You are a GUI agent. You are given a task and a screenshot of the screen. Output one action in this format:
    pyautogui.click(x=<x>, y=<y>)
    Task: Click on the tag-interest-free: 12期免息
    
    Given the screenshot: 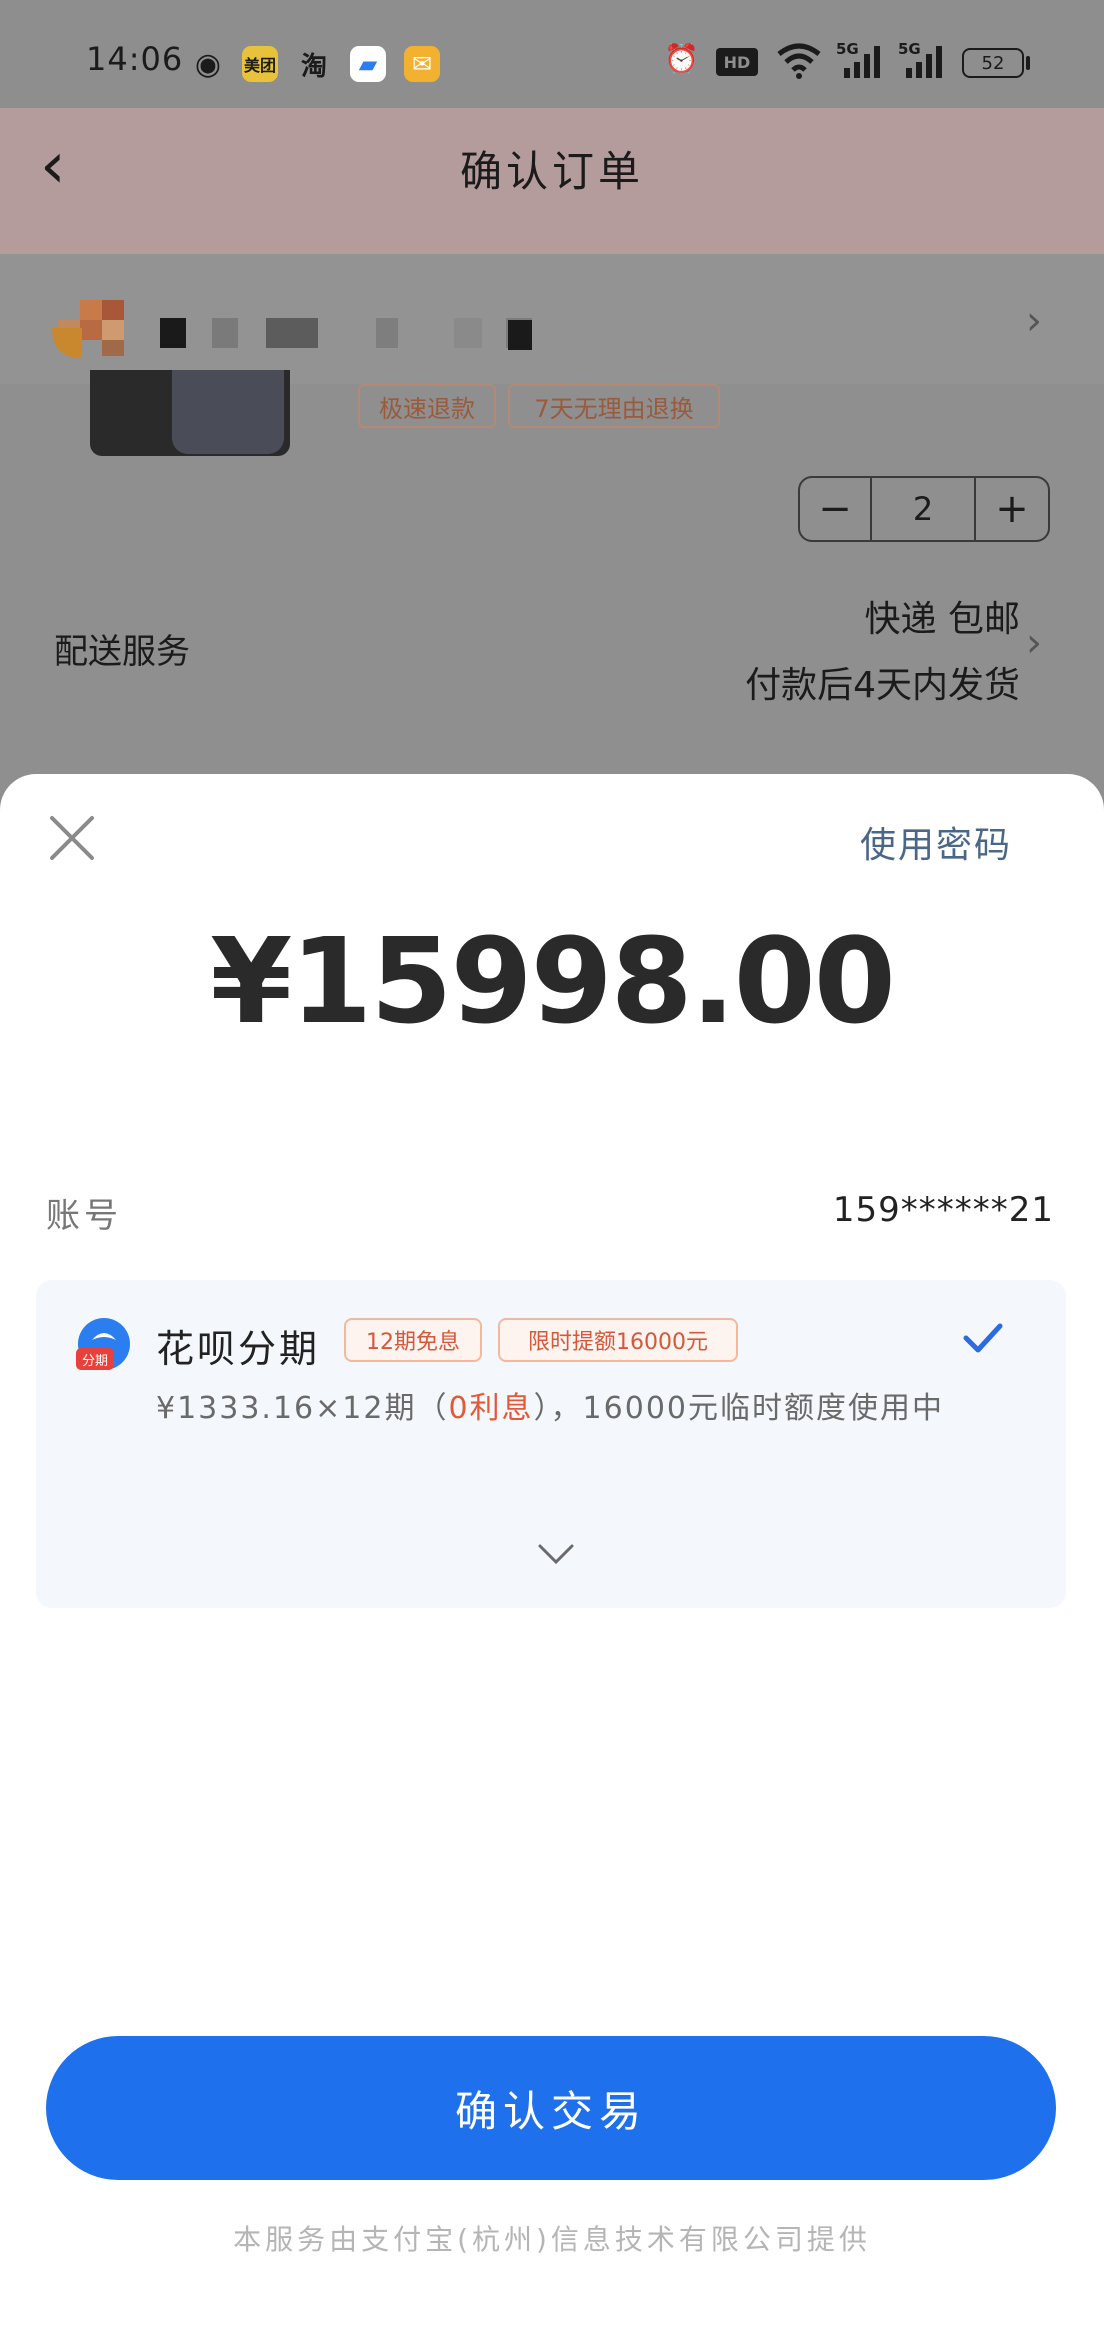 What is the action you would take?
    pyautogui.click(x=413, y=1340)
    